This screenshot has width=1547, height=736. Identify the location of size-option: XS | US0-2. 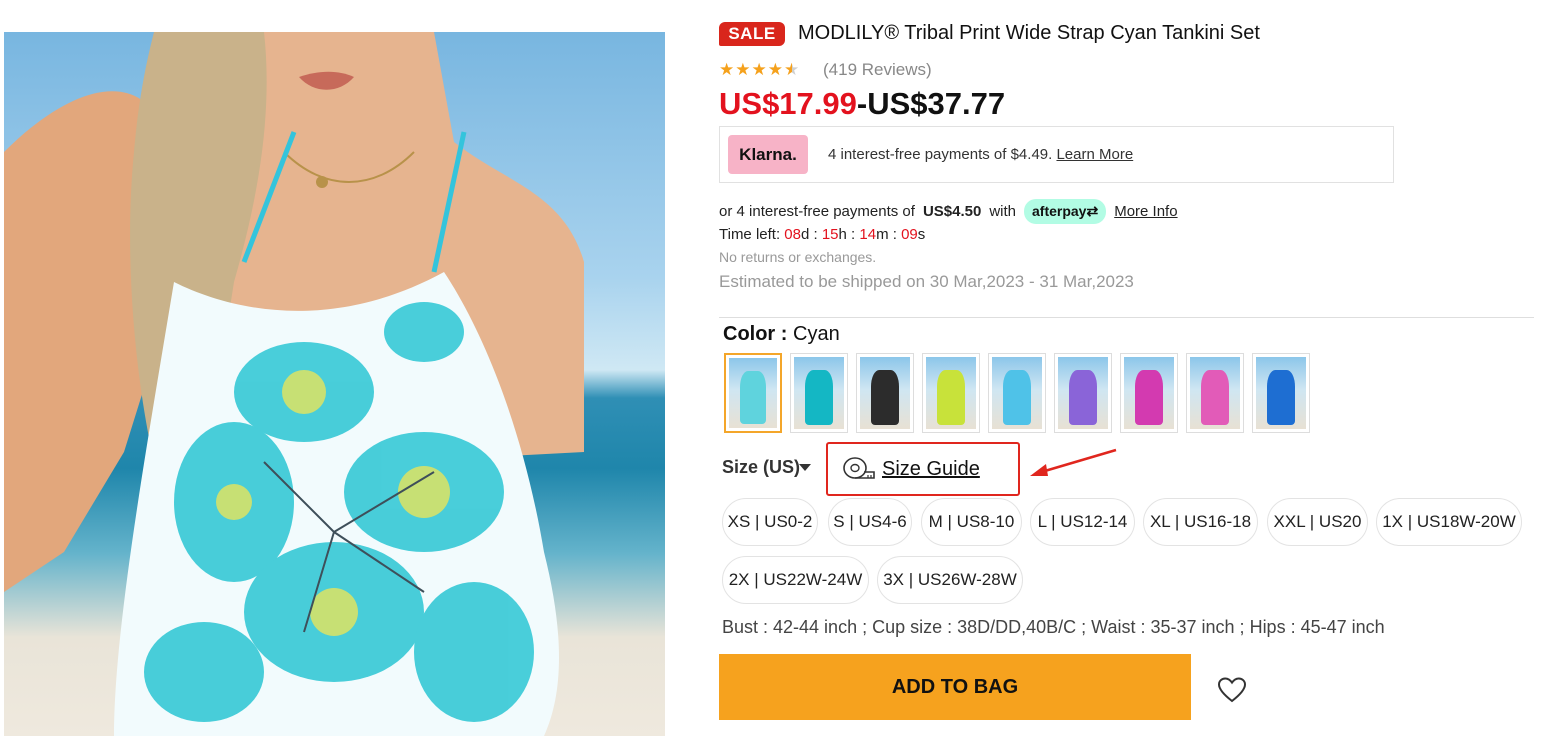
(770, 522).